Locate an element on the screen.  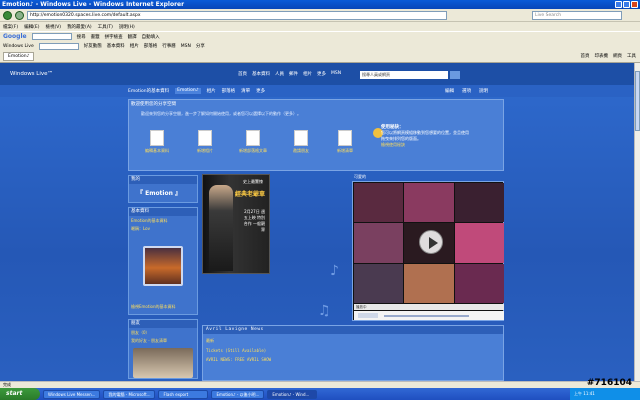
live-toolbar-input is located at coordinates (58, 46).